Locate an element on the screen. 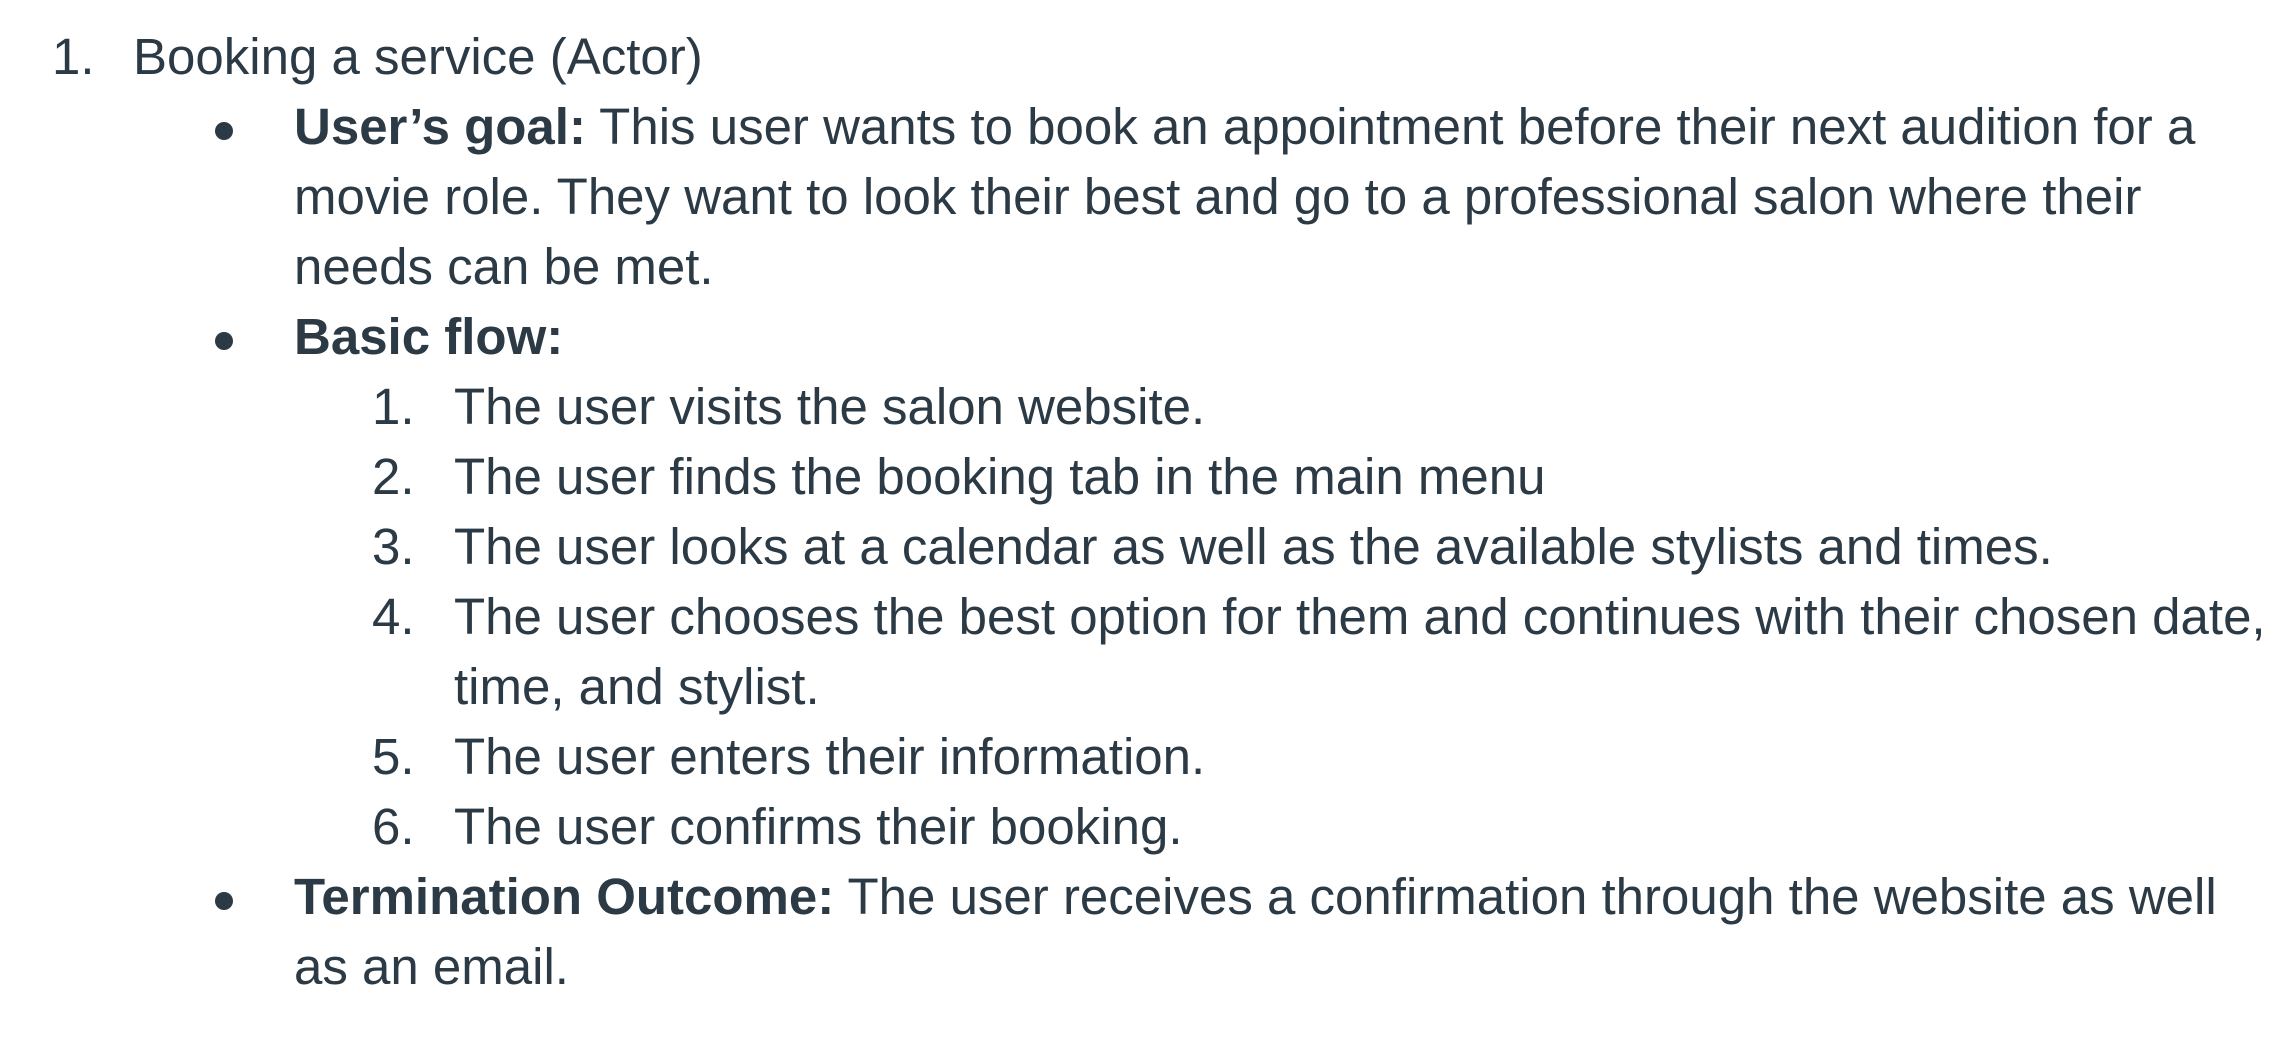 This screenshot has height=1040, width=2295. step-text: The user enters their information. is located at coordinates (830, 756).